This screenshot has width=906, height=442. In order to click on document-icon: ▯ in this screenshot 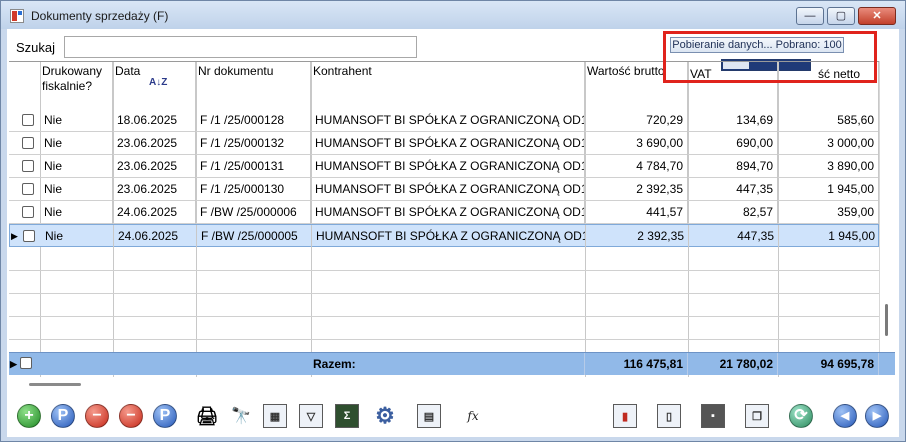, I will do `click(669, 416)`.